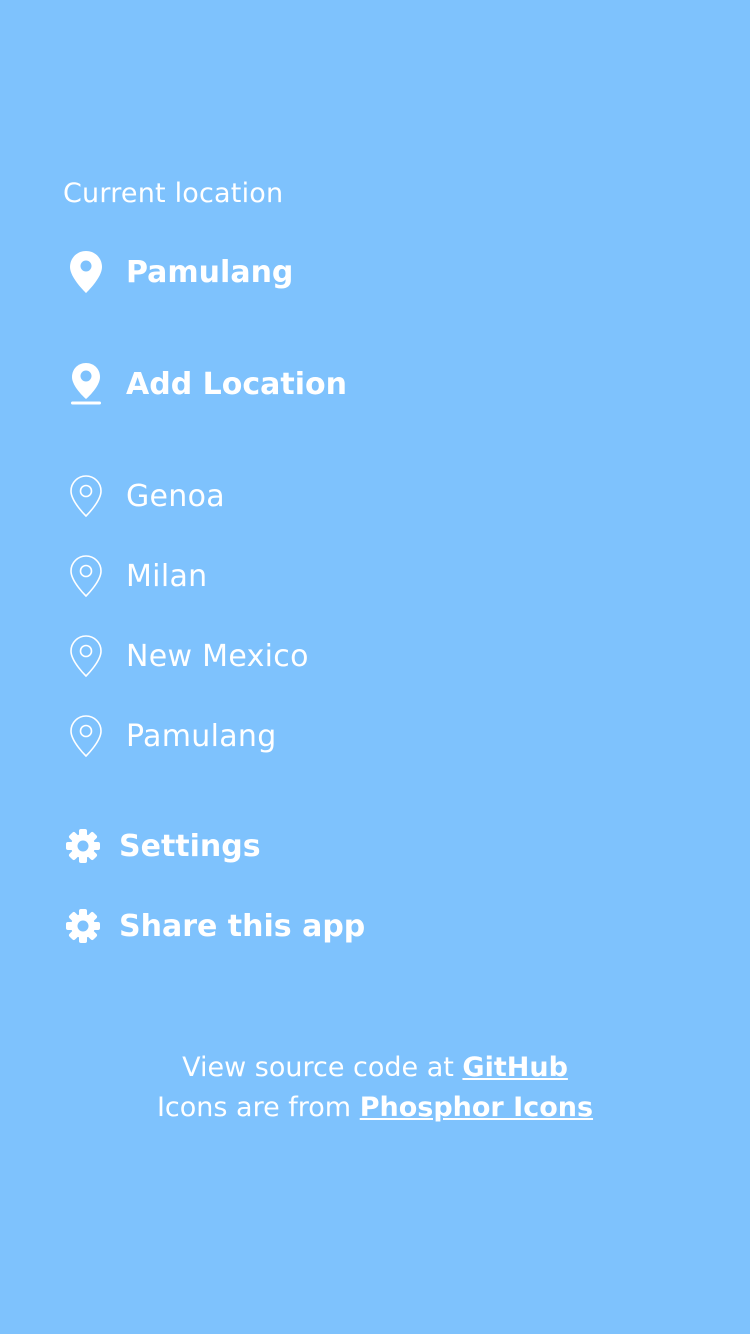  What do you see at coordinates (476, 1107) in the screenshot?
I see `phosphor-icons-link: Phosphor Icons` at bounding box center [476, 1107].